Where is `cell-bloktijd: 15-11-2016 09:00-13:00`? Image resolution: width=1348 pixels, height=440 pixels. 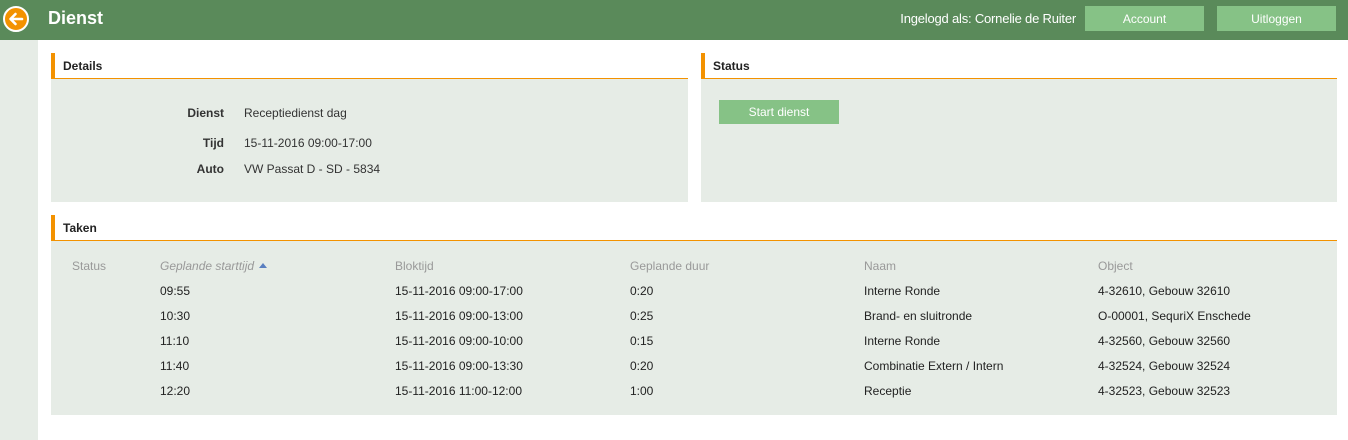
cell-bloktijd: 15-11-2016 09:00-13:00 is located at coordinates (459, 316).